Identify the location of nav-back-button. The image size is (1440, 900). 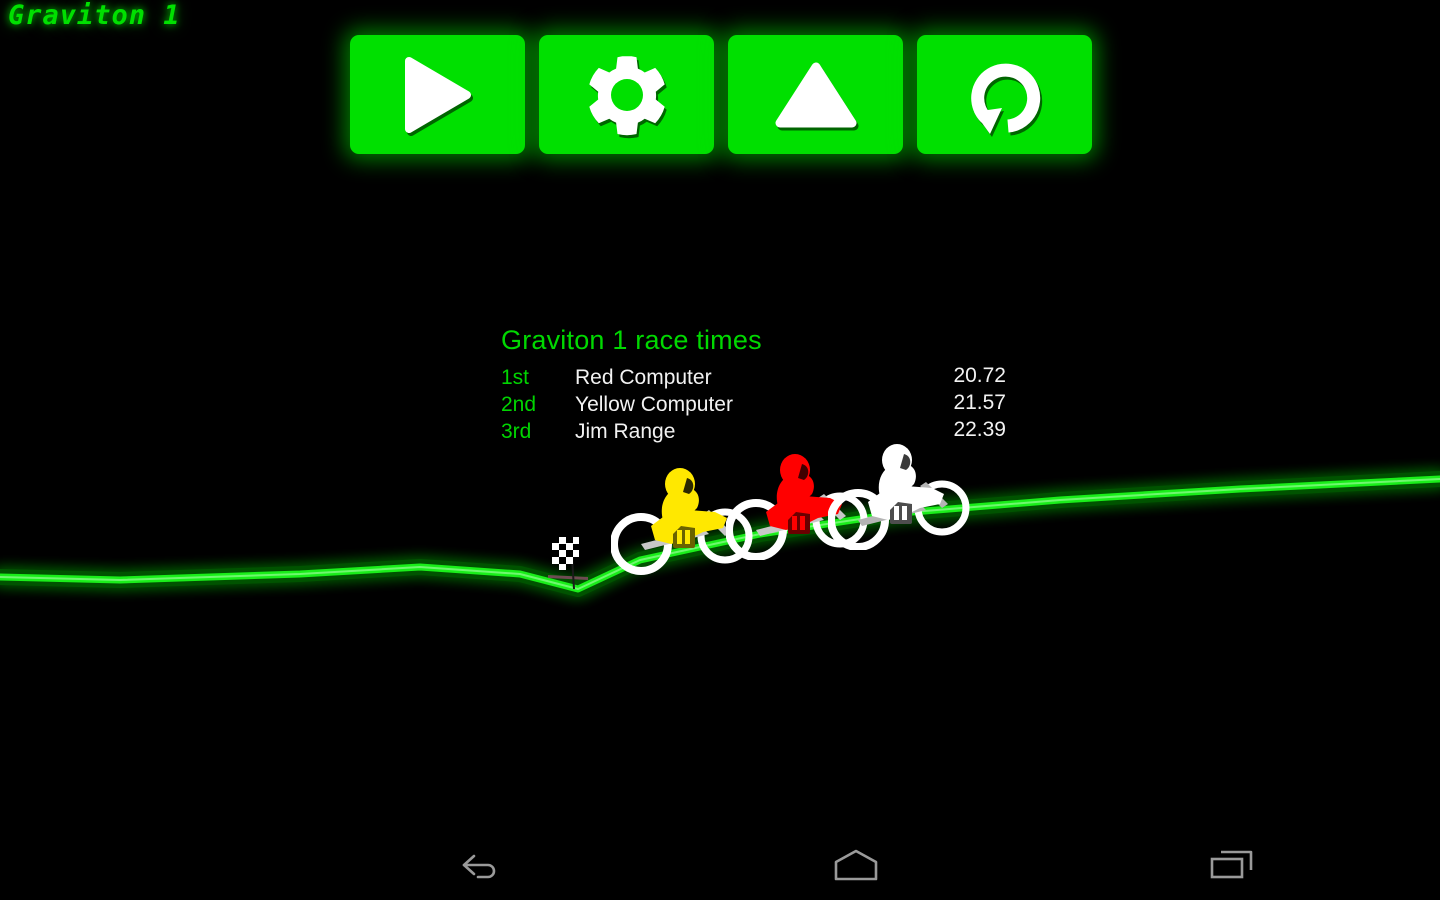
(480, 865).